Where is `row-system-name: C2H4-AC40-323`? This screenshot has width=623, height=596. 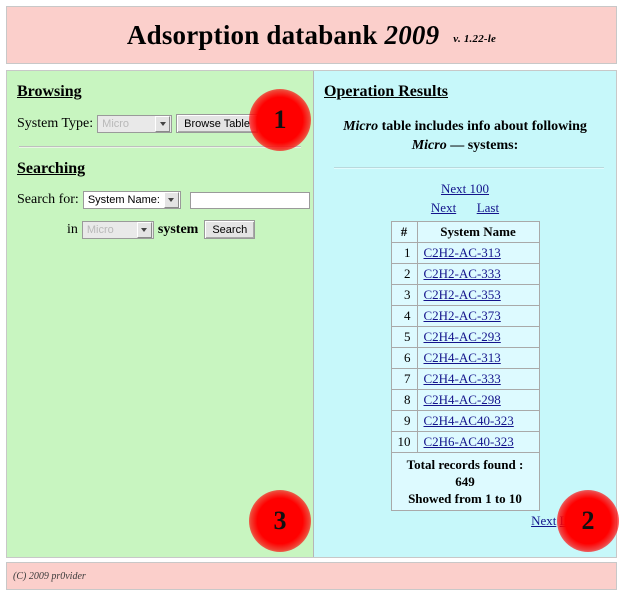 row-system-name: C2H4-AC40-323 is located at coordinates (478, 421).